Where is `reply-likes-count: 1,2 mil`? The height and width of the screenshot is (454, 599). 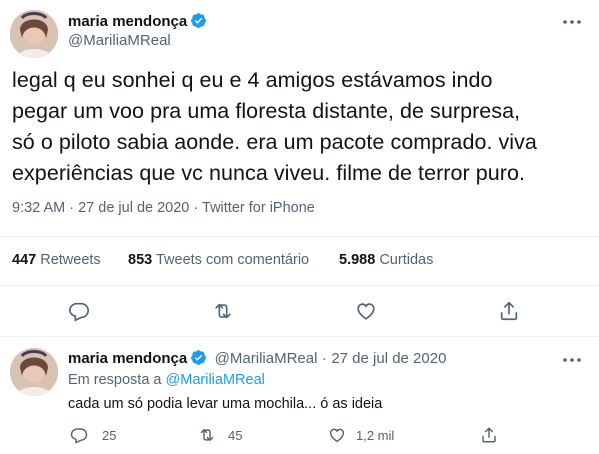
reply-likes-count: 1,2 mil is located at coordinates (375, 435).